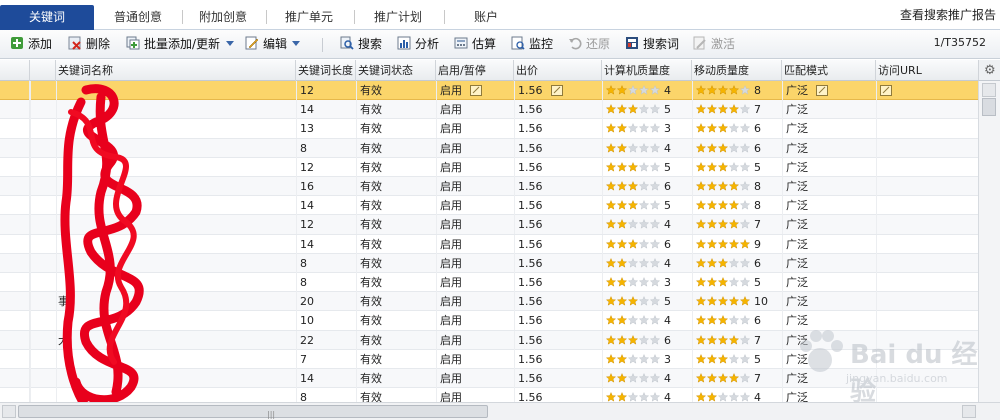 The image size is (1000, 420). What do you see at coordinates (47, 17) in the screenshot?
I see `tab-keywords: 关键词` at bounding box center [47, 17].